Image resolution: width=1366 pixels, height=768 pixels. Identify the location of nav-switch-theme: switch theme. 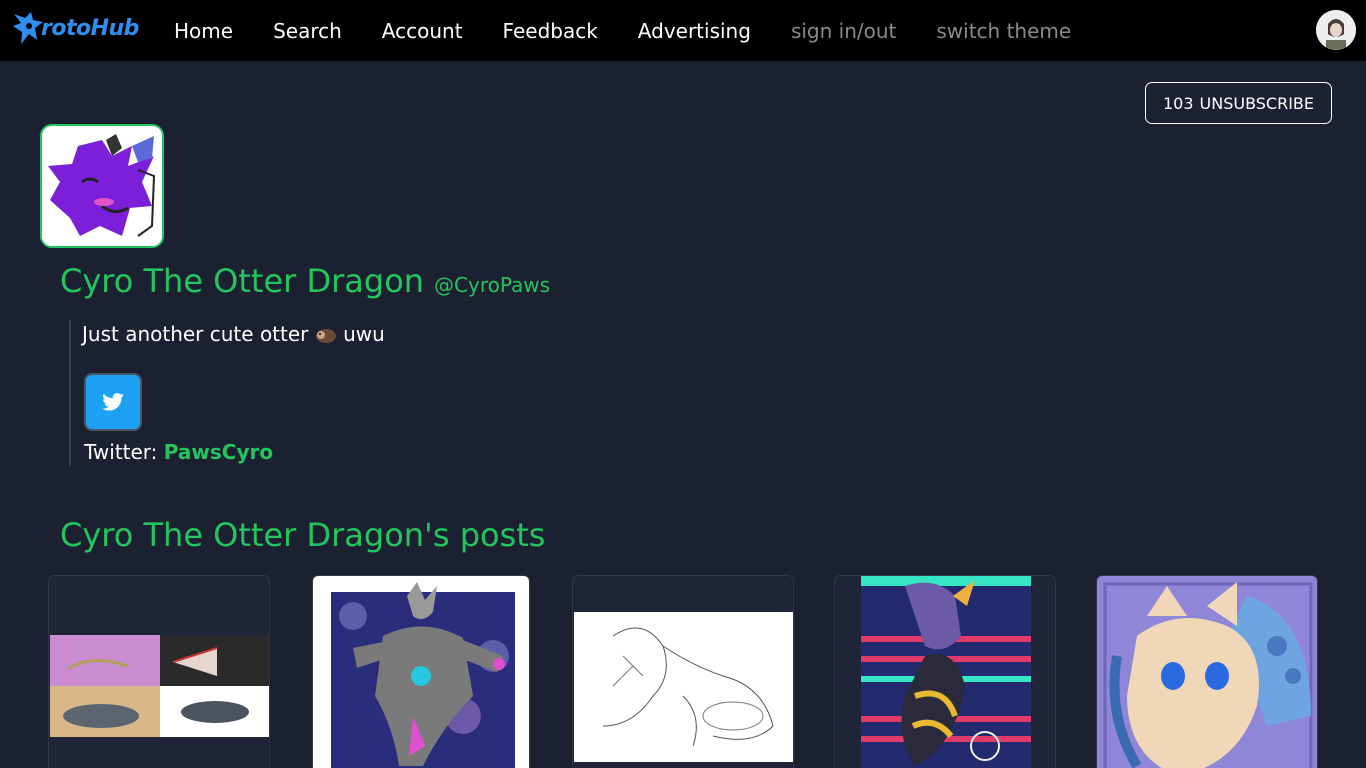
(1003, 31).